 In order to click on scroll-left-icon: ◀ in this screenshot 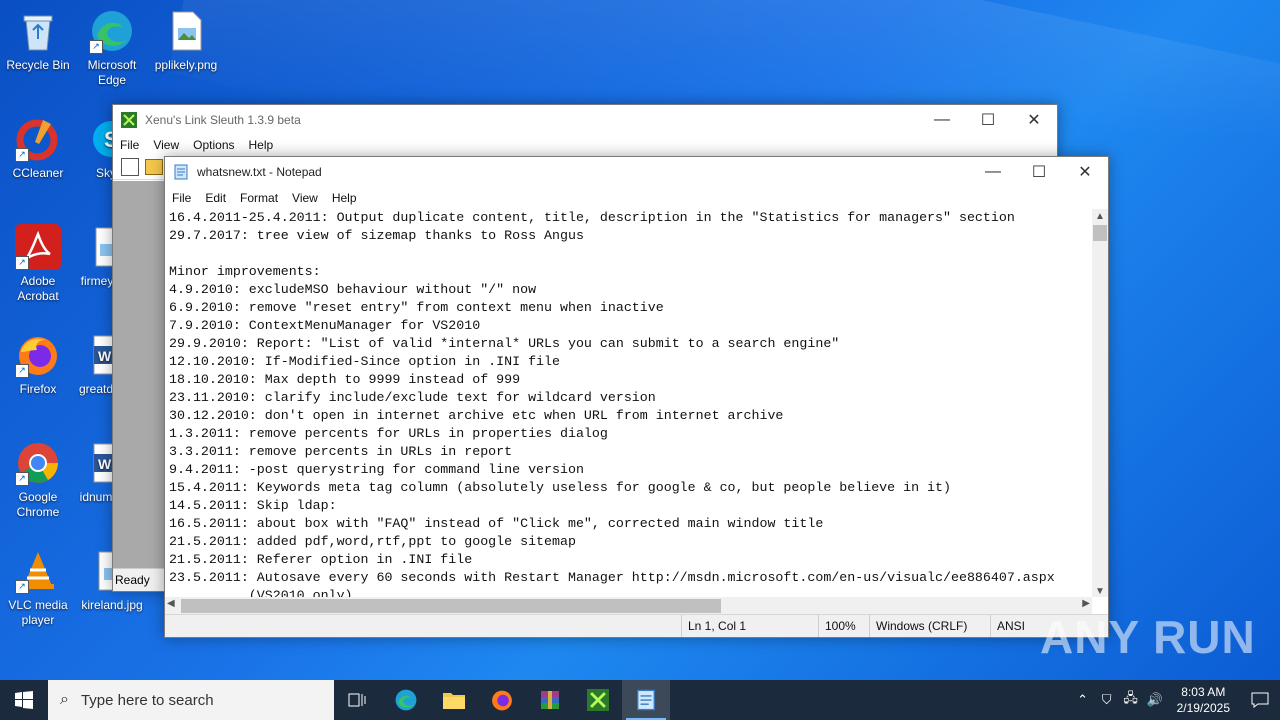, I will do `click(171, 603)`.